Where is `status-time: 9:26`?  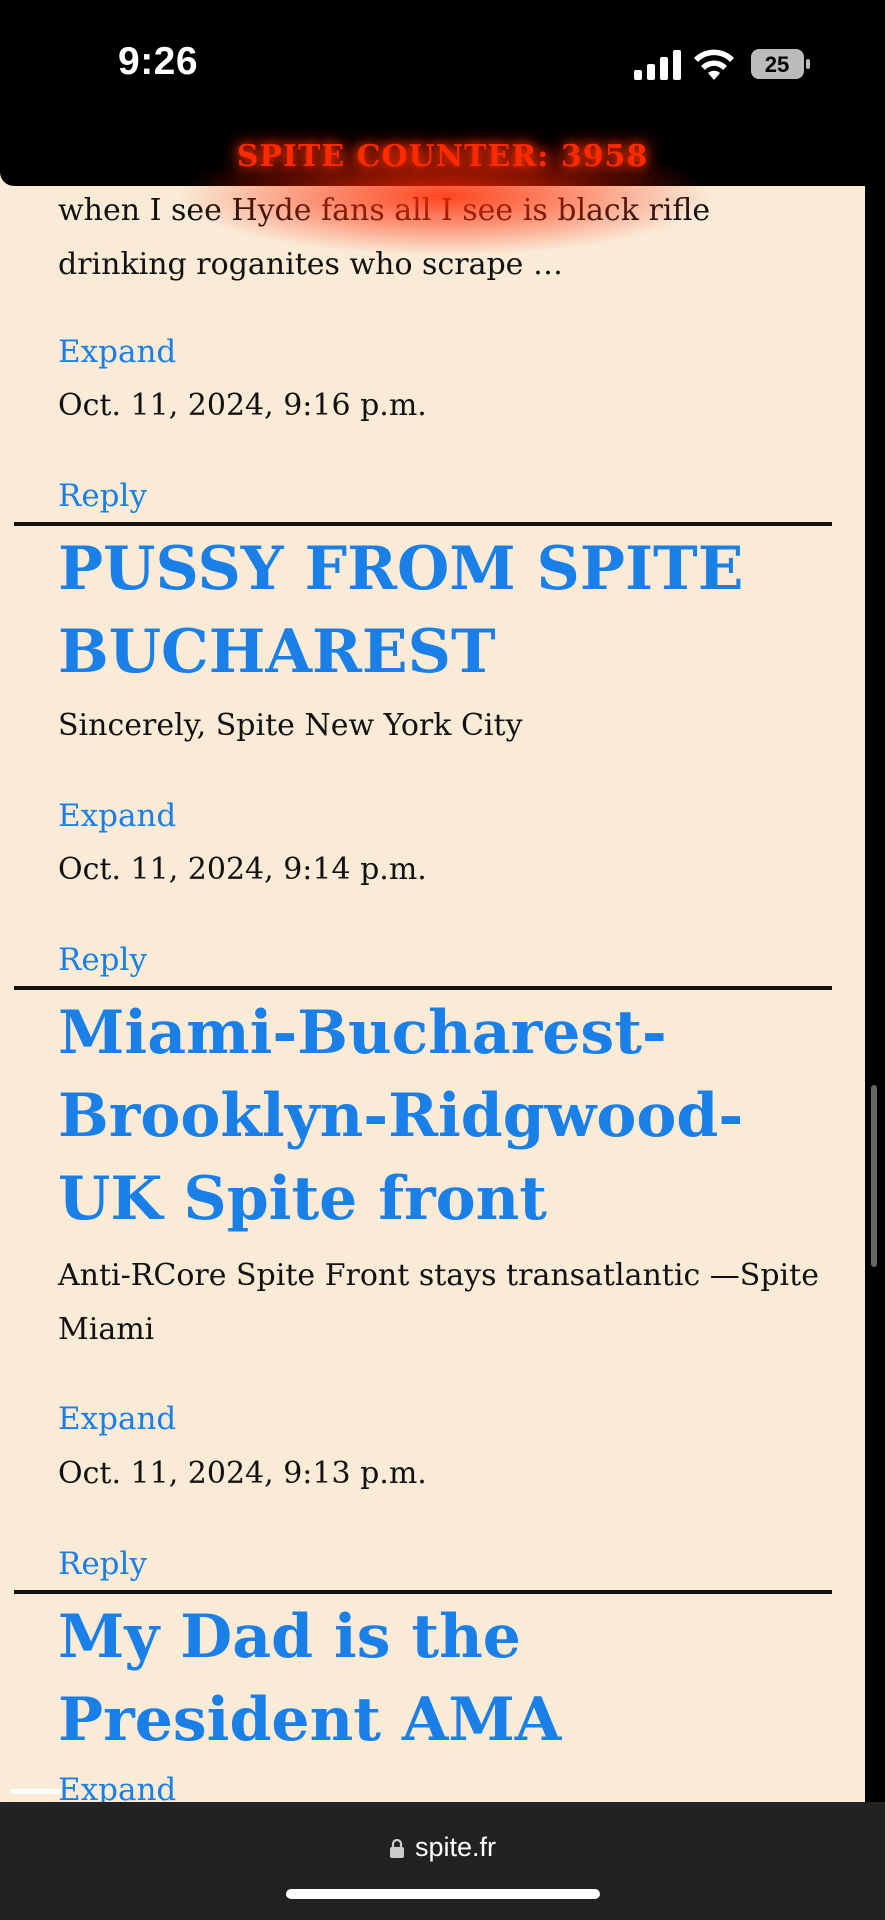
status-time: 9:26 is located at coordinates (158, 61).